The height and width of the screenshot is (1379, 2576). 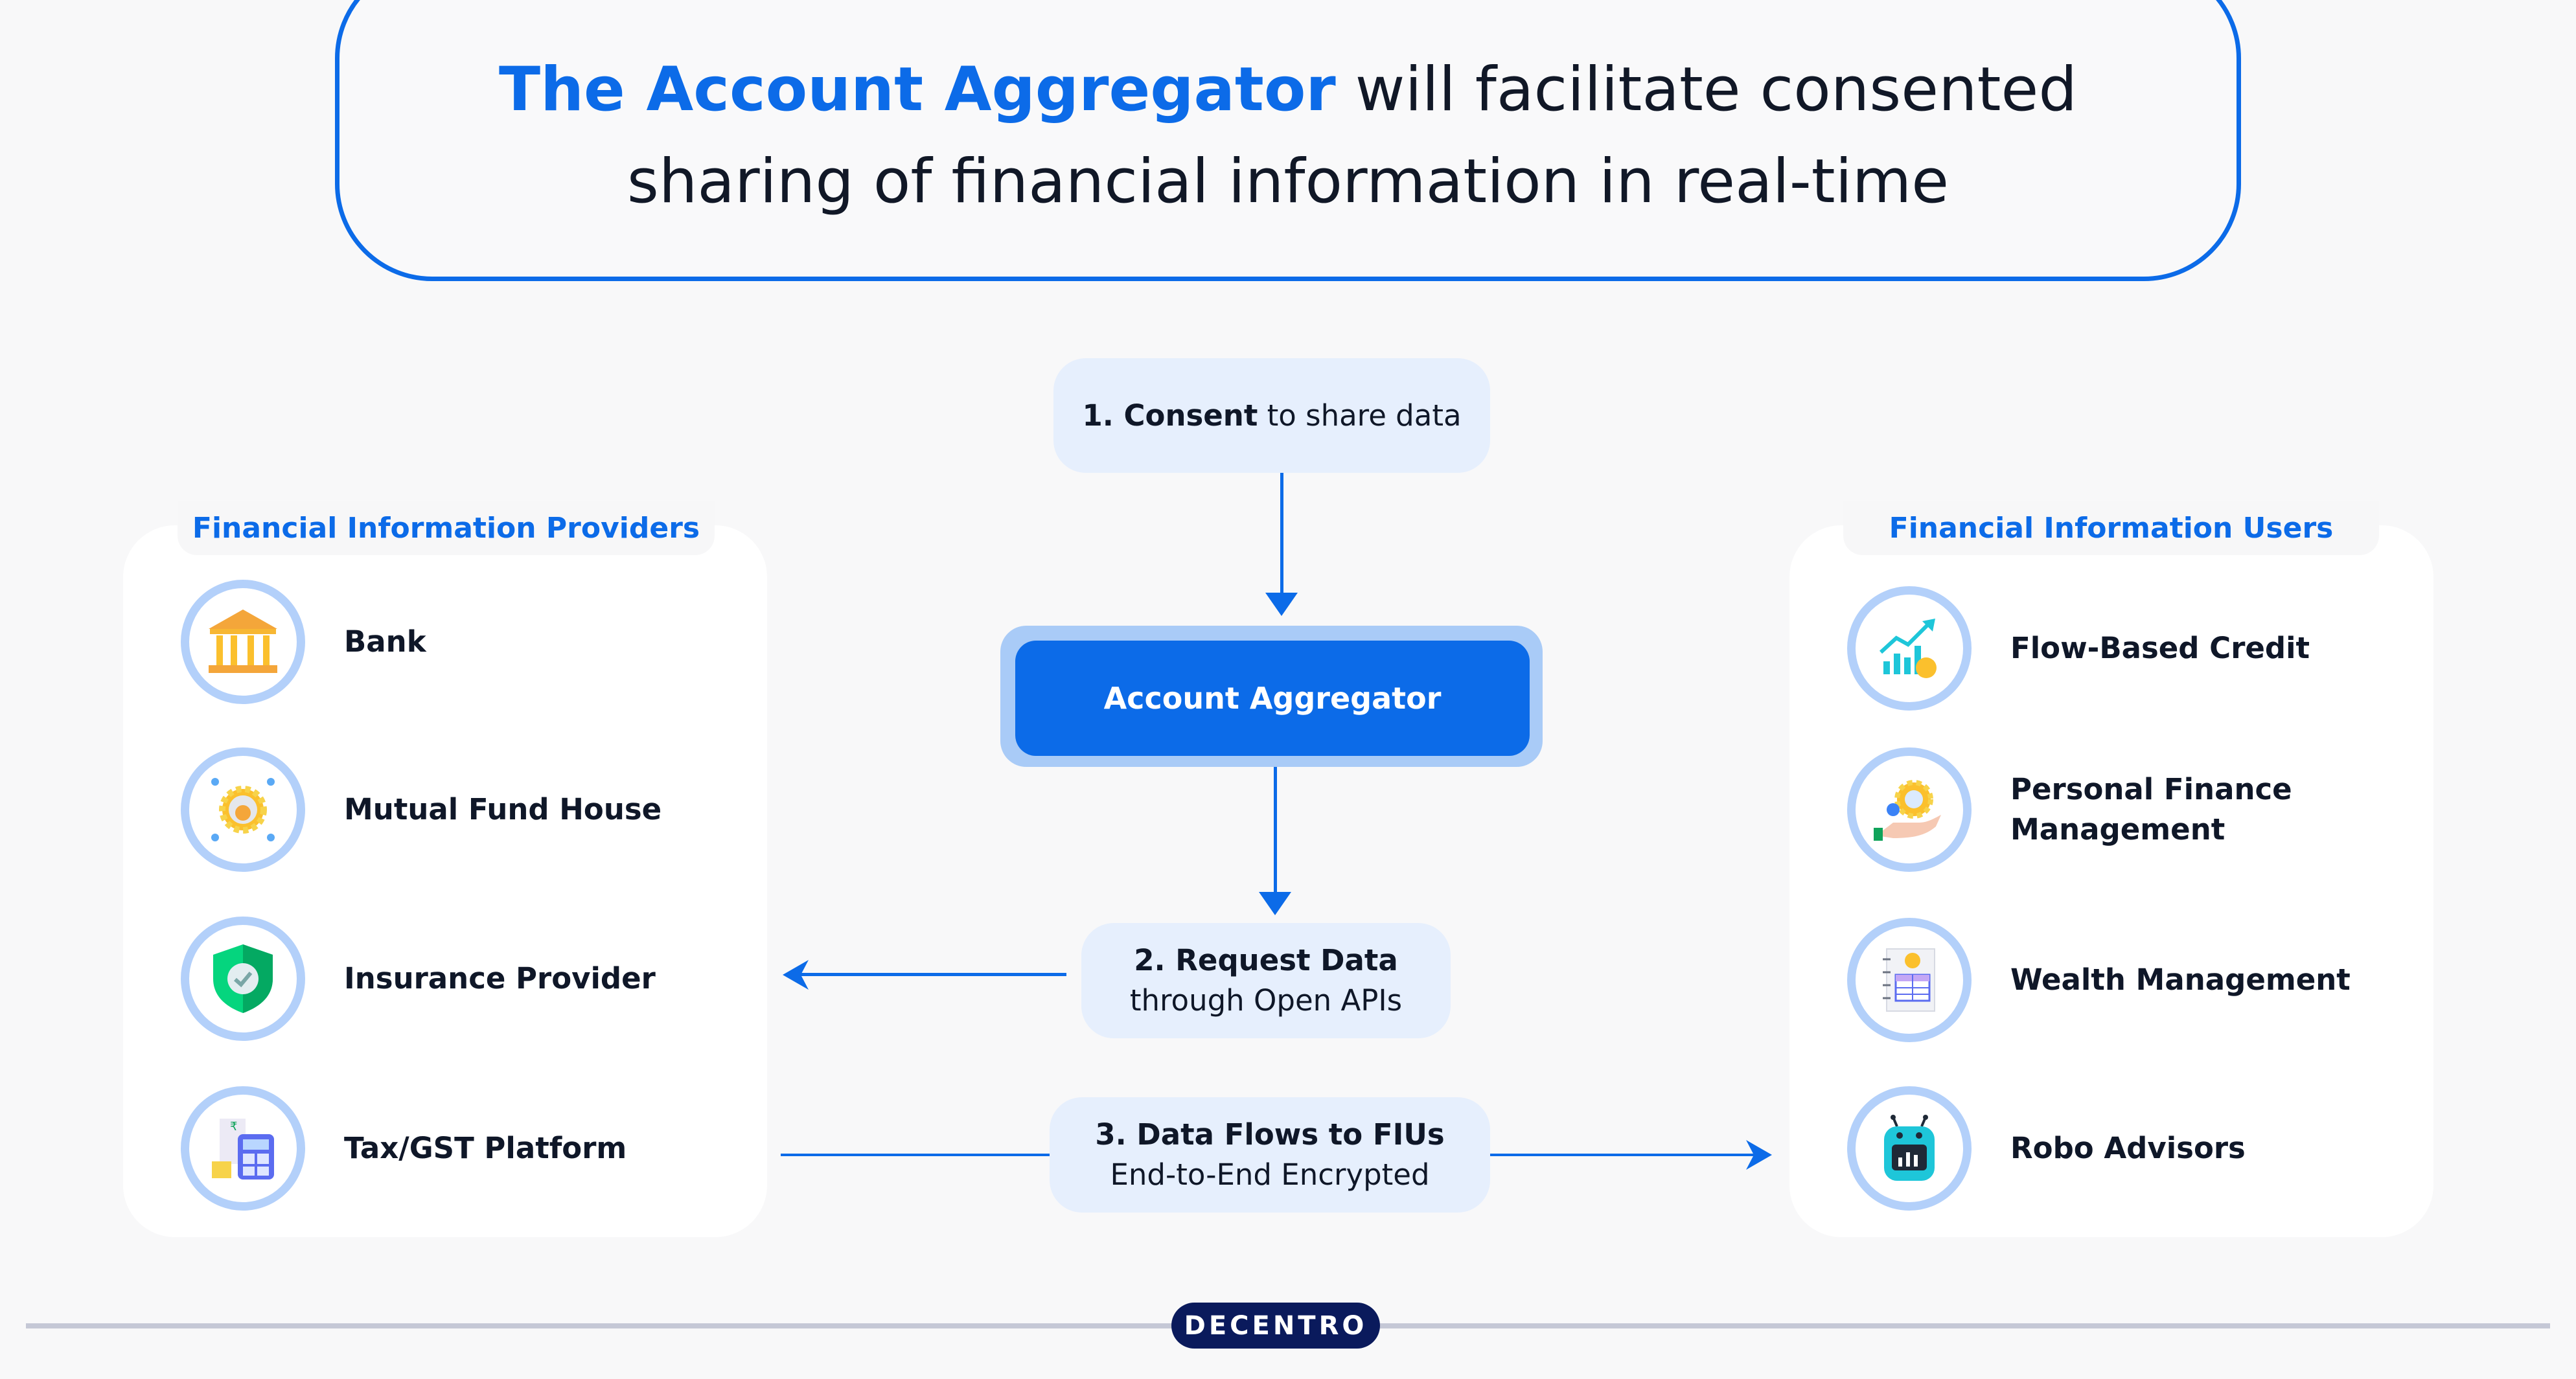 What do you see at coordinates (243, 979) in the screenshot?
I see `shield-check-icon` at bounding box center [243, 979].